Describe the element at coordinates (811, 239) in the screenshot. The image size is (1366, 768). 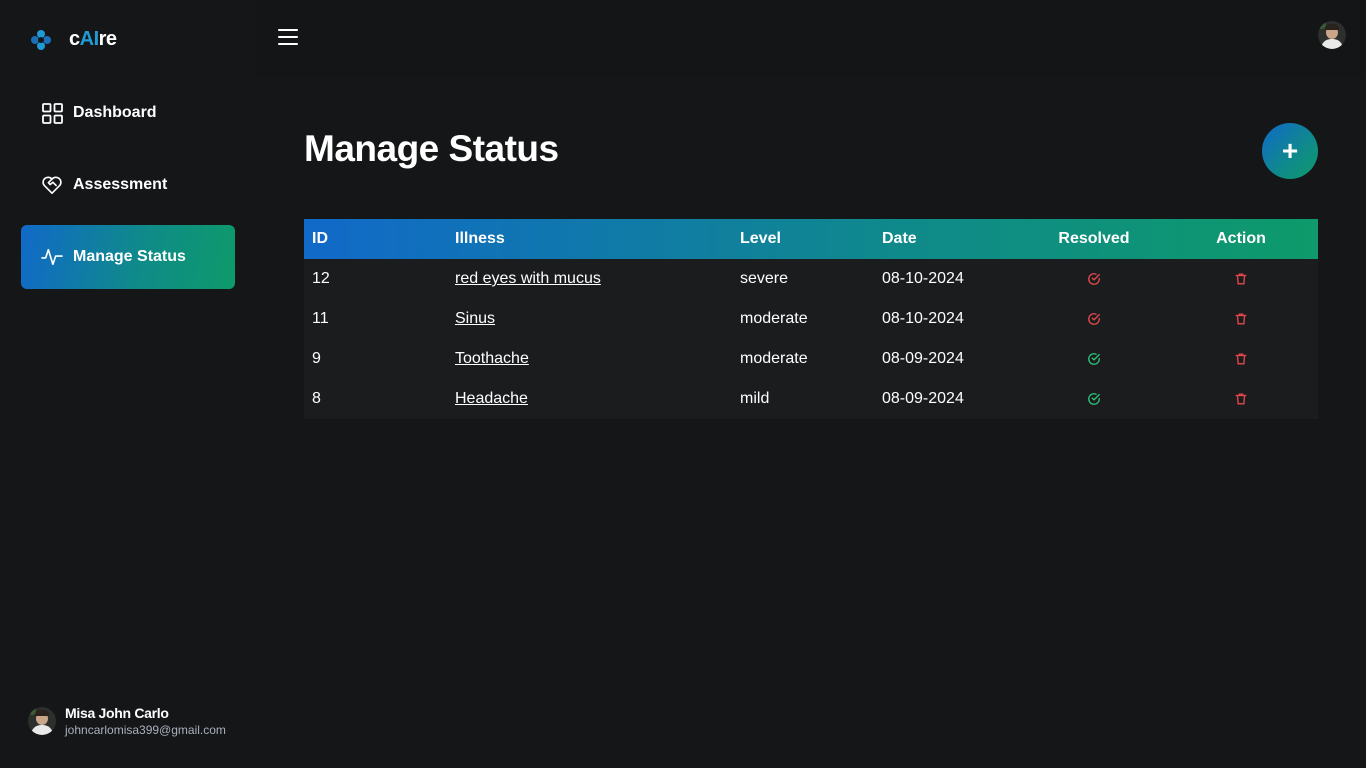
I see `table-header-row: ID Illness Level Date Resolved Action` at that location.